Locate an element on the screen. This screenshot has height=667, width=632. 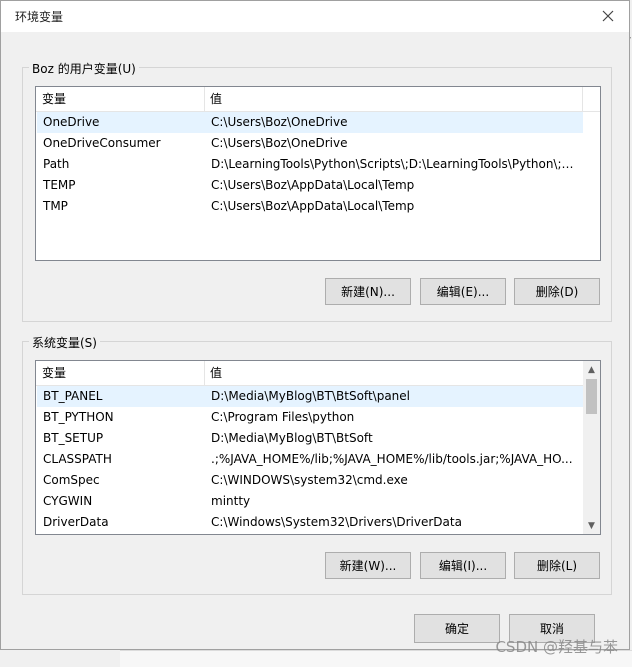
table-row: CYGWIN mintty is located at coordinates (310, 501).